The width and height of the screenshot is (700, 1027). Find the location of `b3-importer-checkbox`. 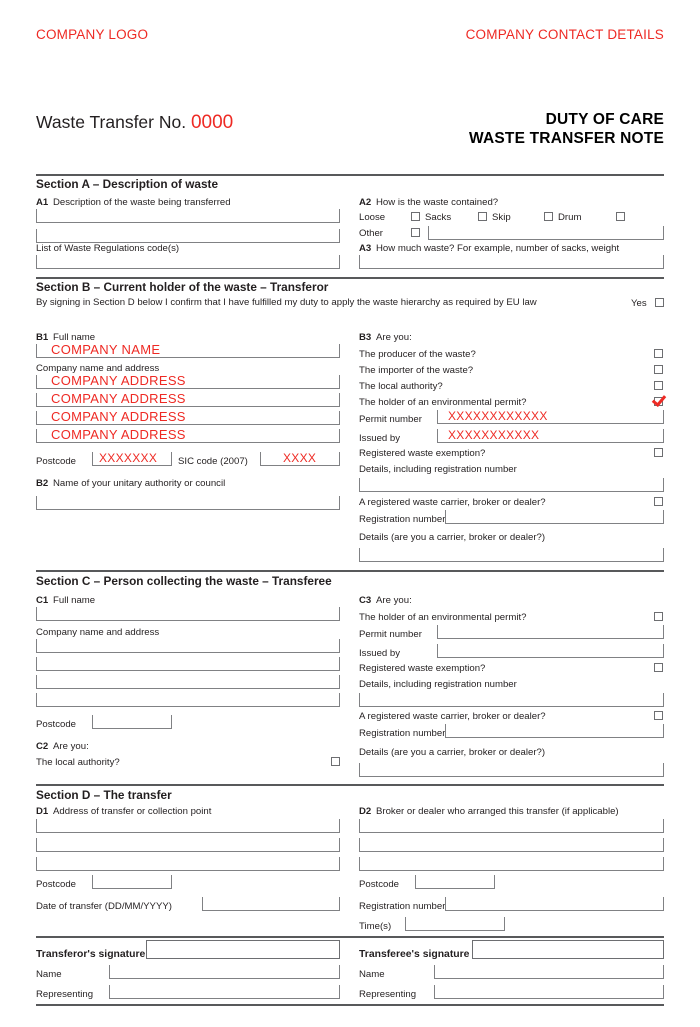

b3-importer-checkbox is located at coordinates (658, 369).